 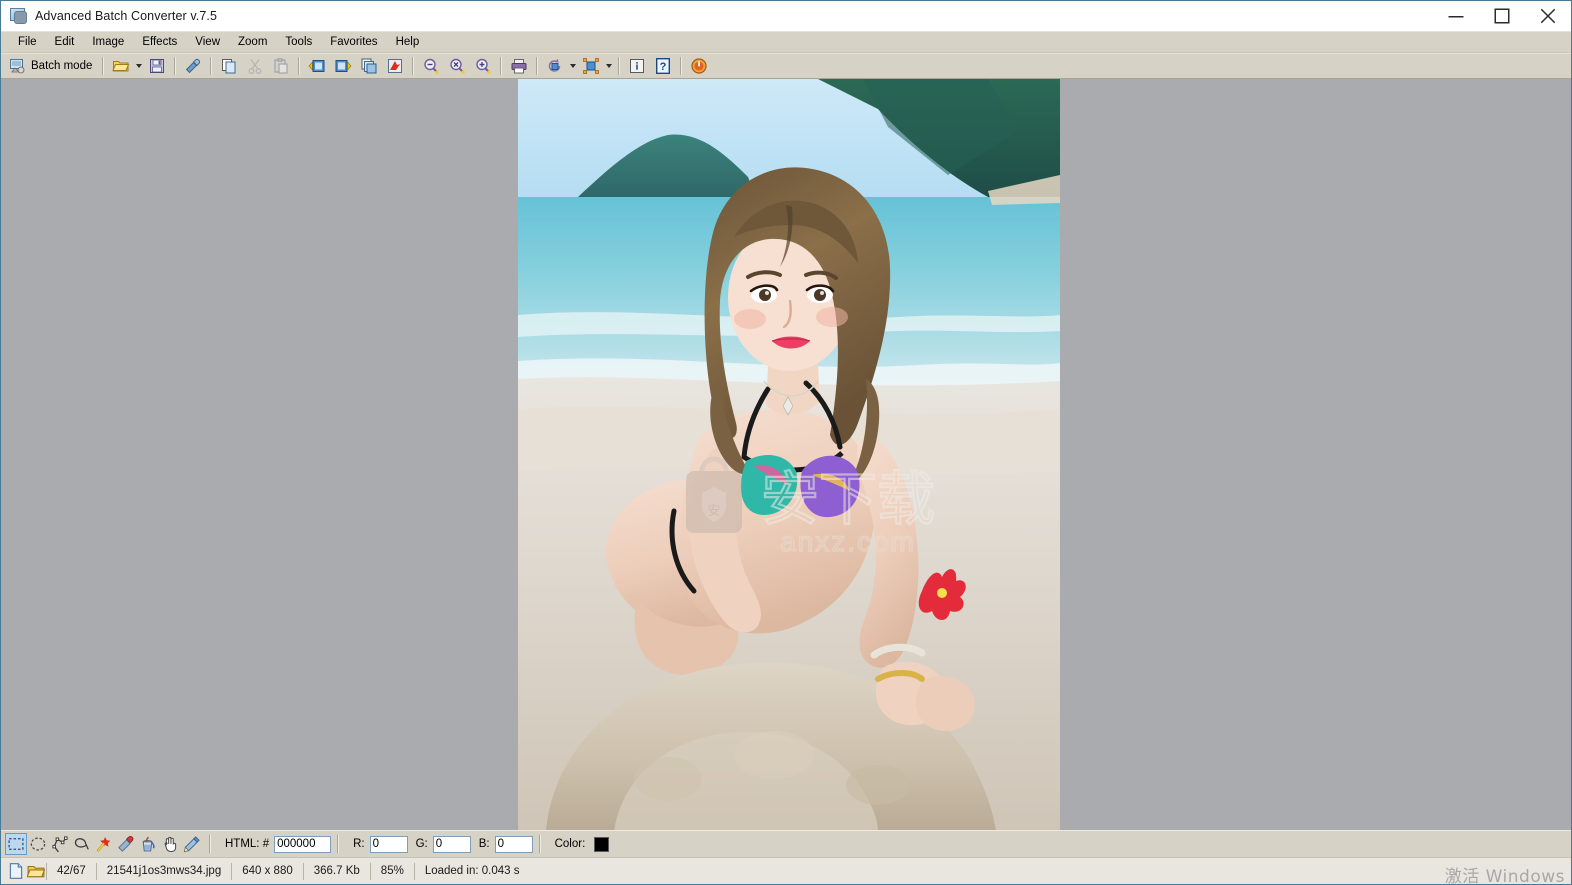 I want to click on blue-input, so click(x=513, y=844).